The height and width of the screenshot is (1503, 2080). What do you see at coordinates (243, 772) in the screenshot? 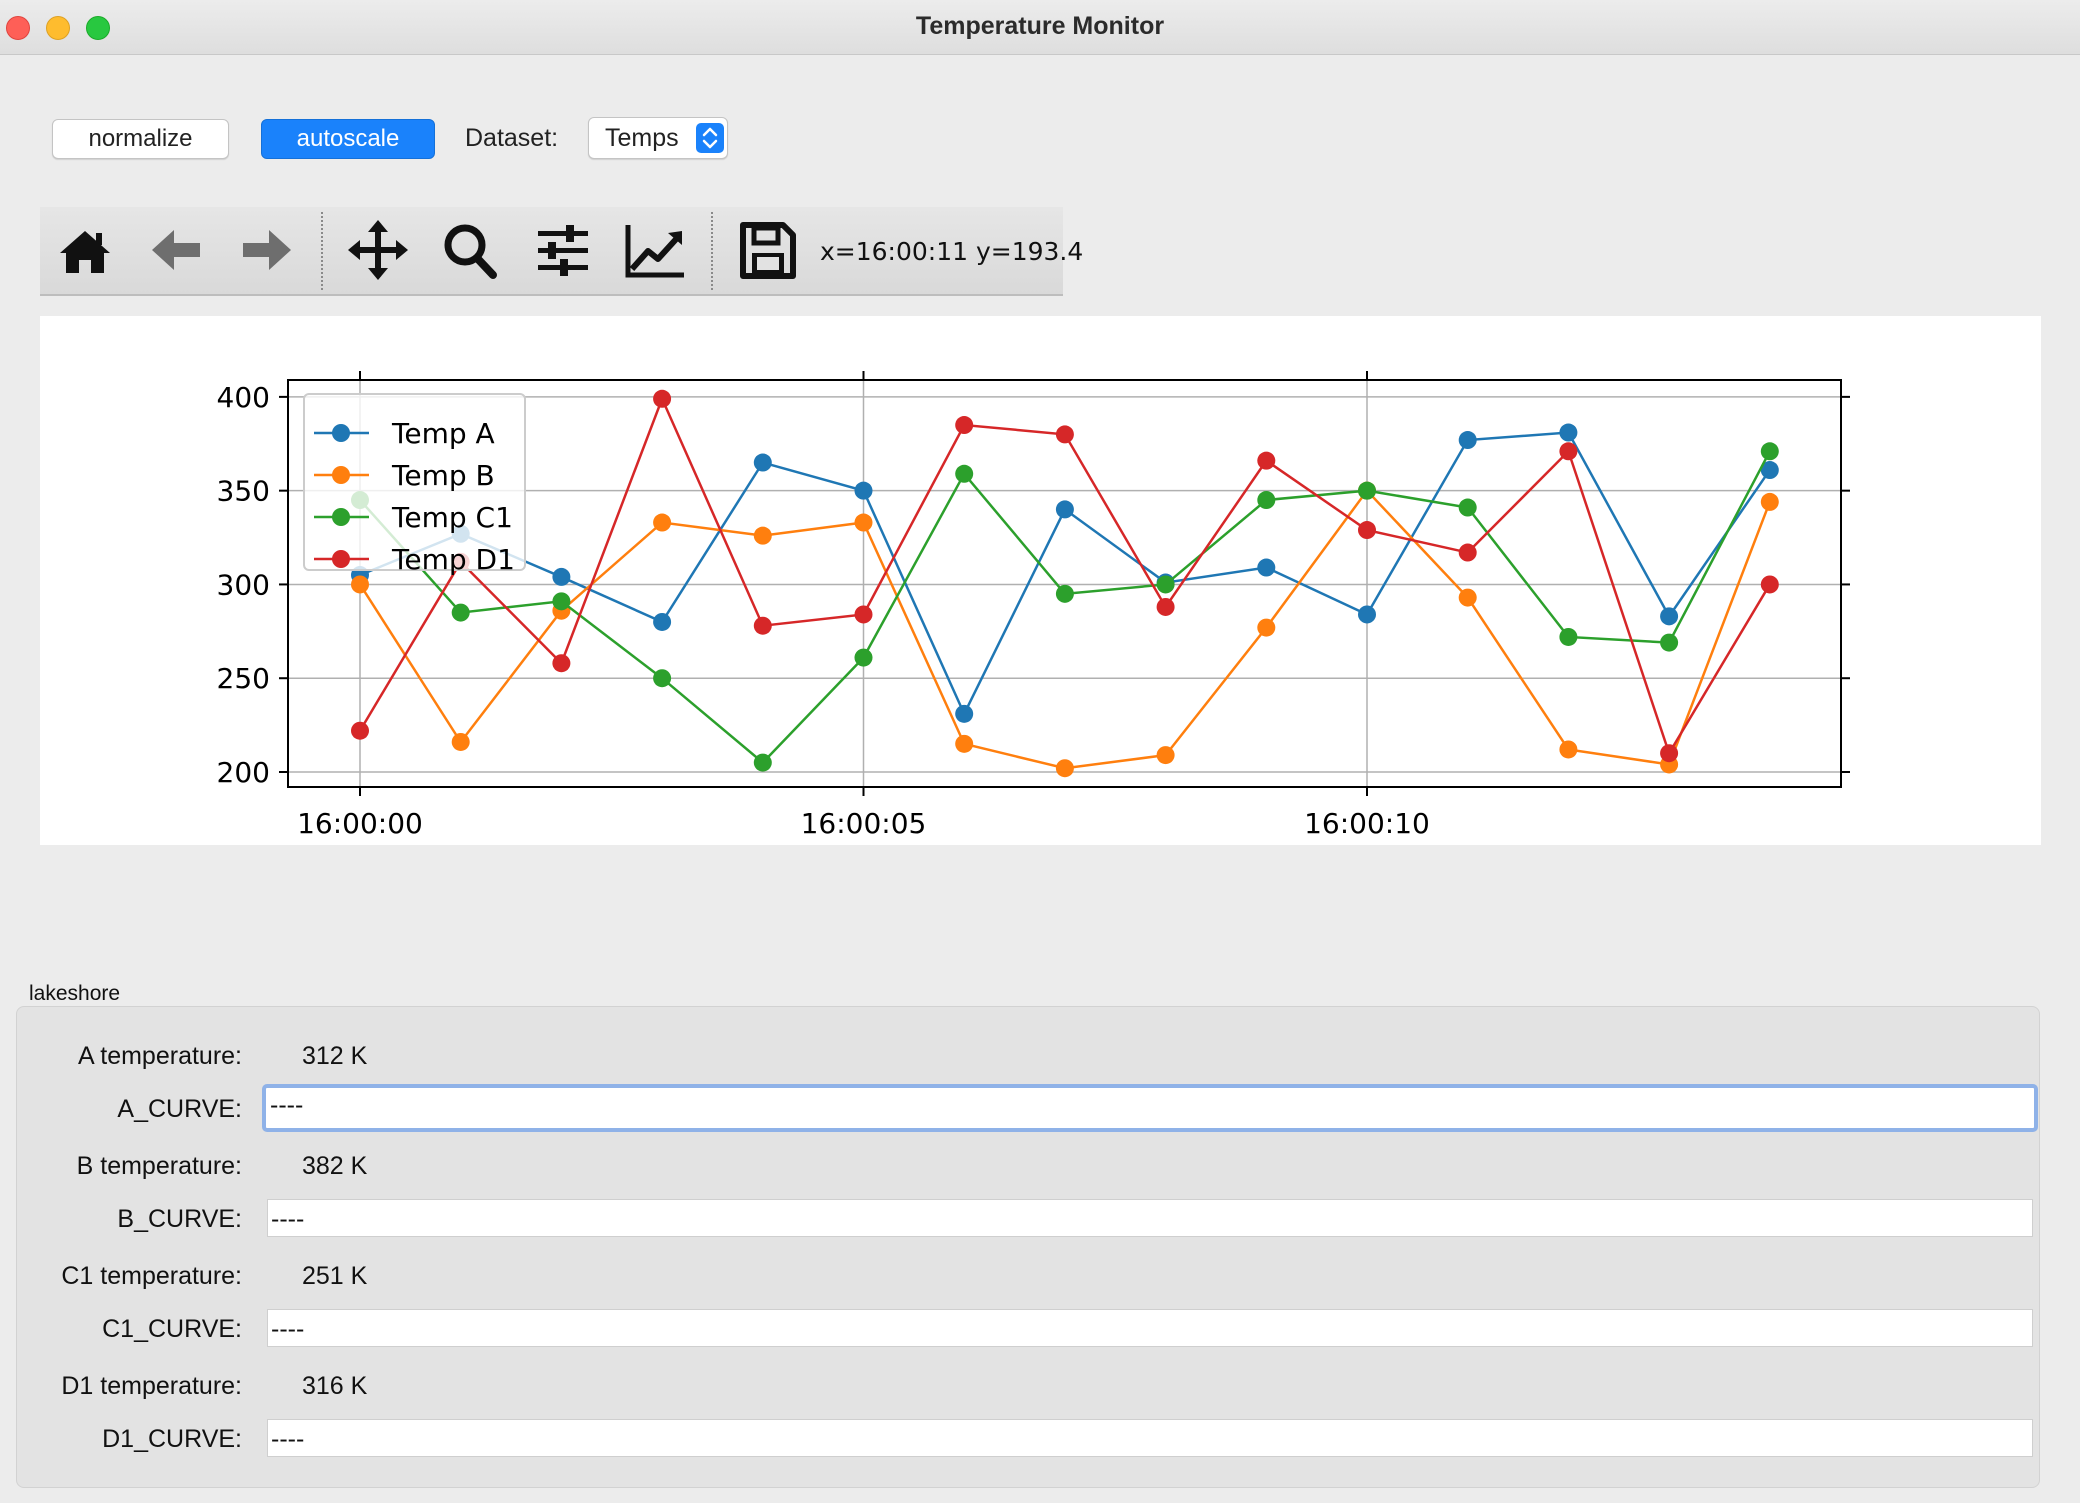
I see `y-tick-label: 200` at bounding box center [243, 772].